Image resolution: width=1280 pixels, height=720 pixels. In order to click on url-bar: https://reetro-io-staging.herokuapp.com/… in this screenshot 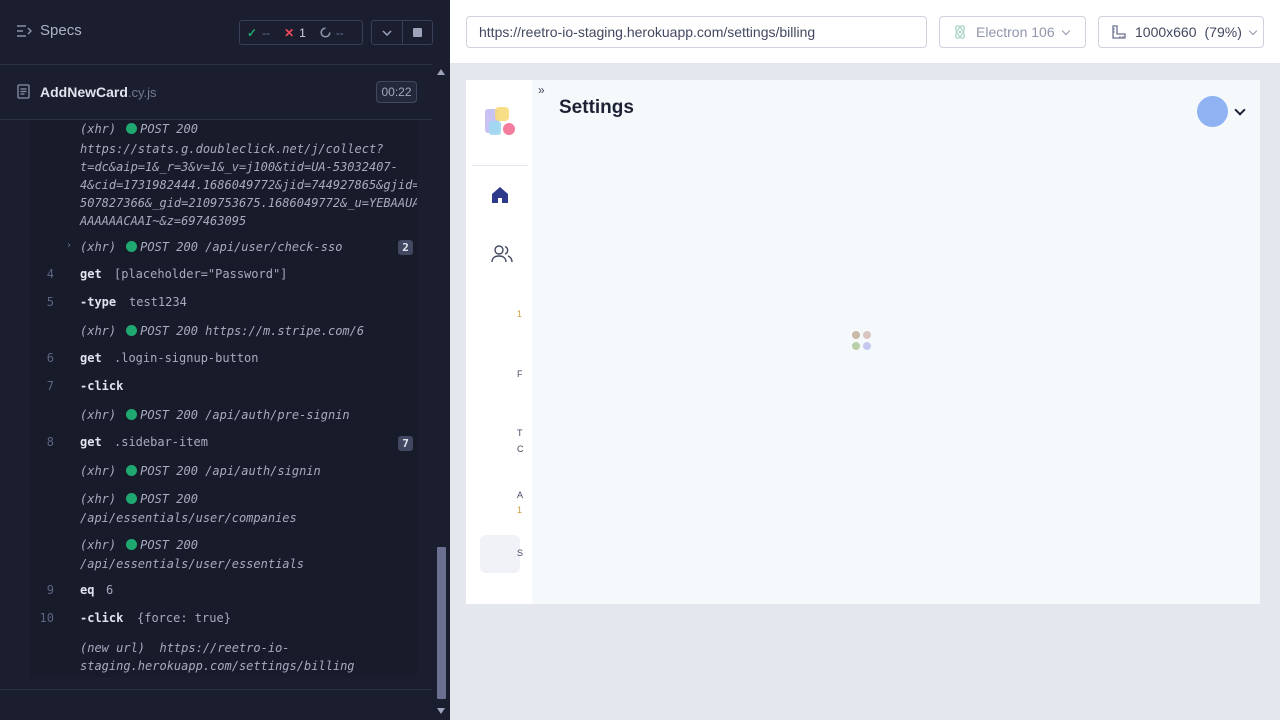, I will do `click(696, 32)`.